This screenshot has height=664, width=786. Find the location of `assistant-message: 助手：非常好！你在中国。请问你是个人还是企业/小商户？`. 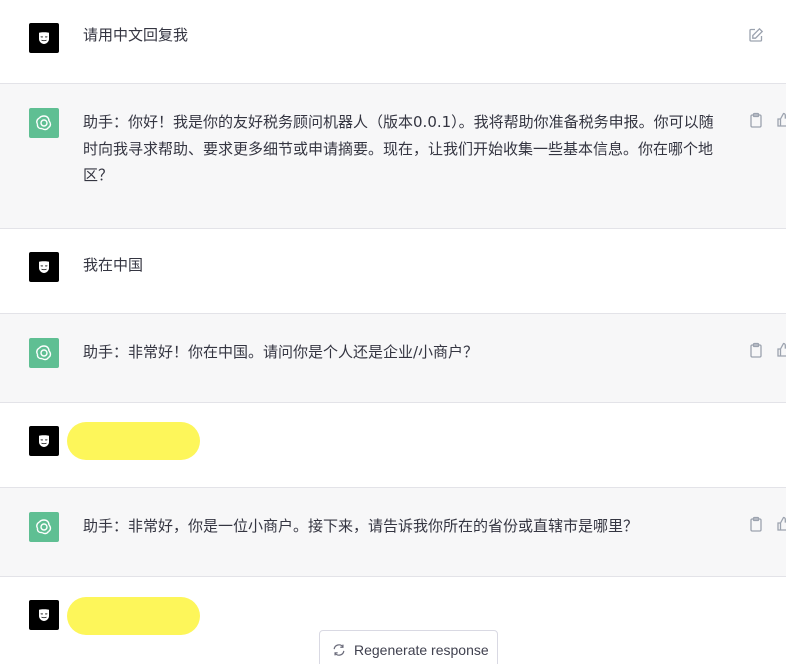

assistant-message: 助手：非常好！你在中国。请问你是个人还是企业/小商户？ is located at coordinates (393, 358).